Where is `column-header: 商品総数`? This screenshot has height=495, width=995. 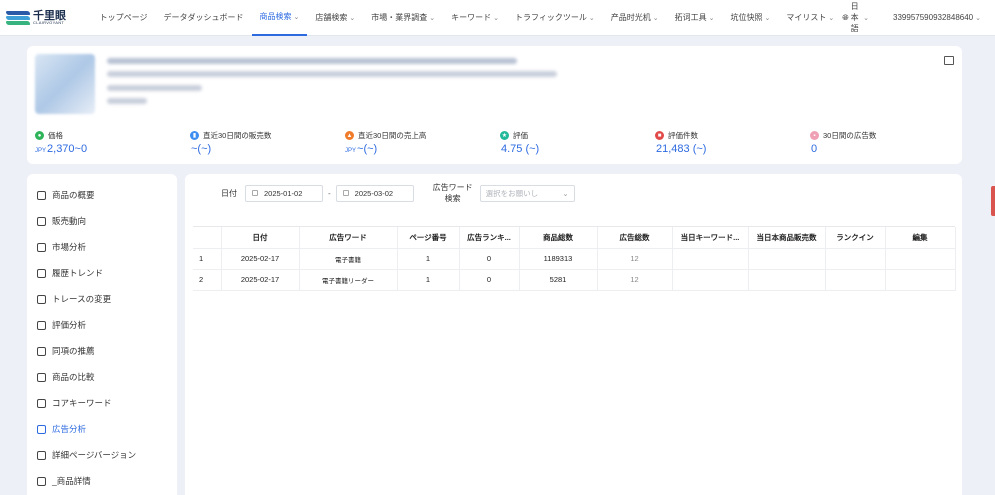 column-header: 商品総数 is located at coordinates (558, 238).